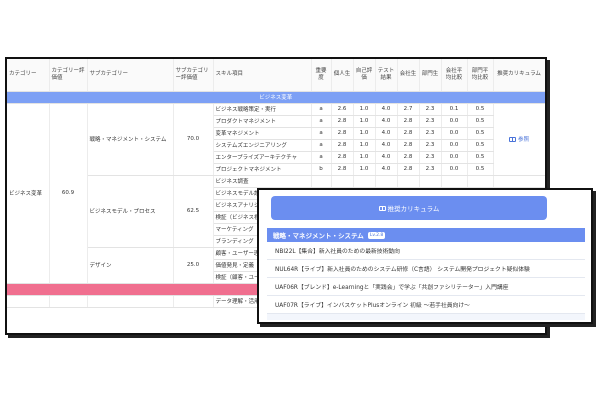  I want to click on subcategory-name: 戦略・マネジメント・システム, so click(130, 139).